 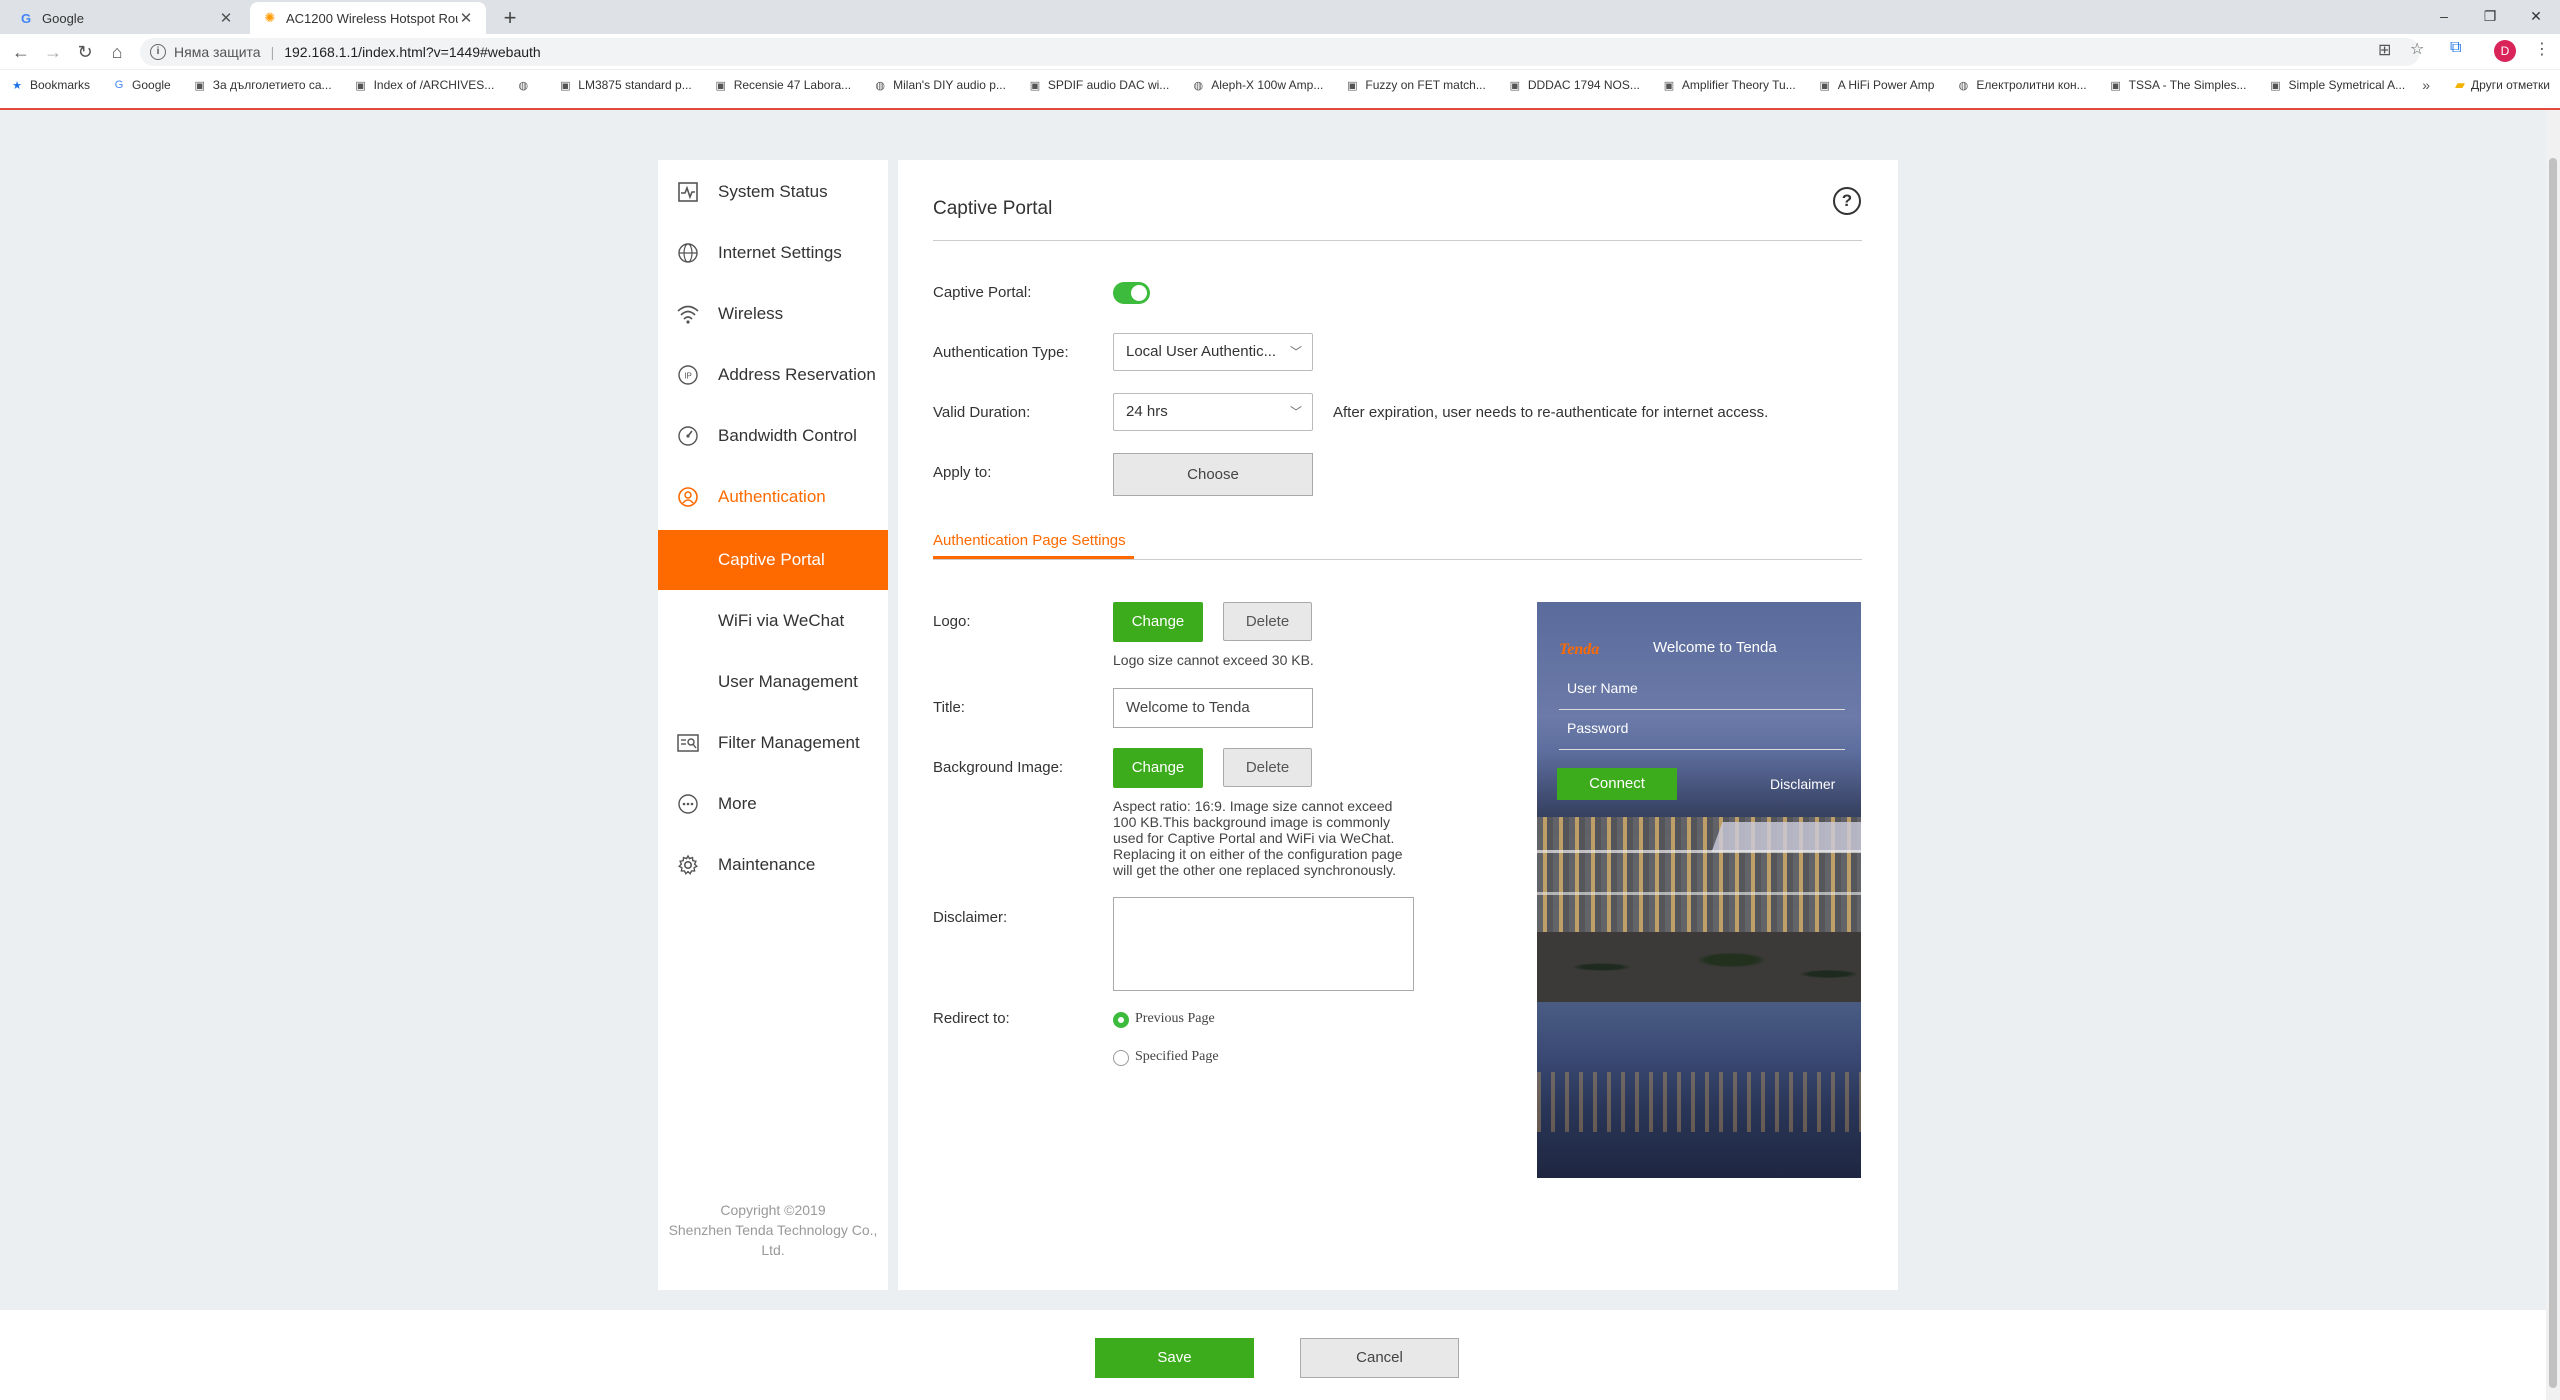 I want to click on help-icon: ?, so click(x=1847, y=201).